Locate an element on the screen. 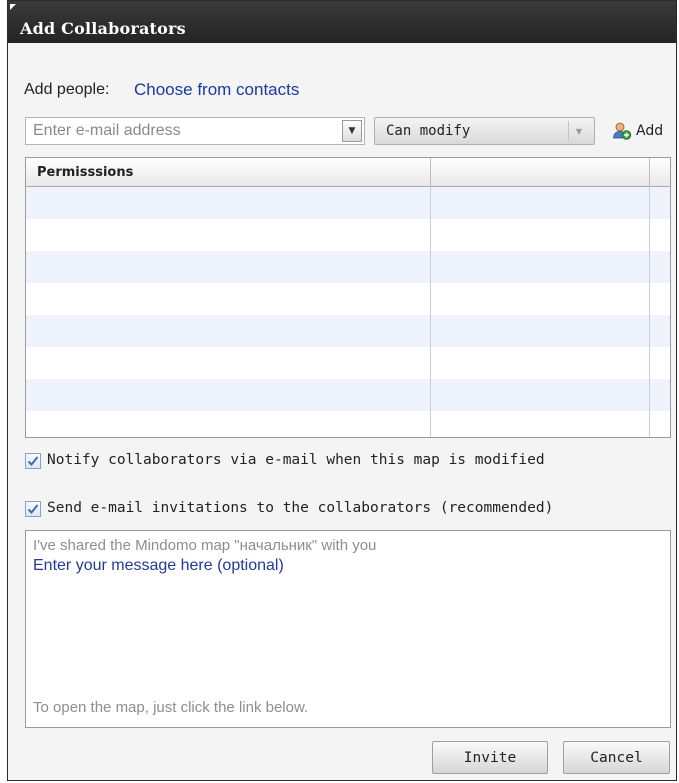 The height and width of the screenshot is (783, 679). notify-checkbox is located at coordinates (33, 461).